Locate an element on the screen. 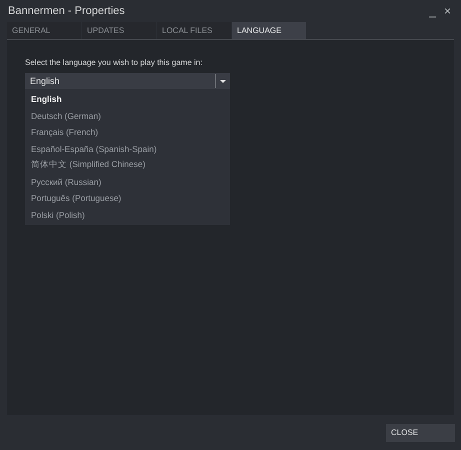  tab: GENERAL is located at coordinates (44, 30).